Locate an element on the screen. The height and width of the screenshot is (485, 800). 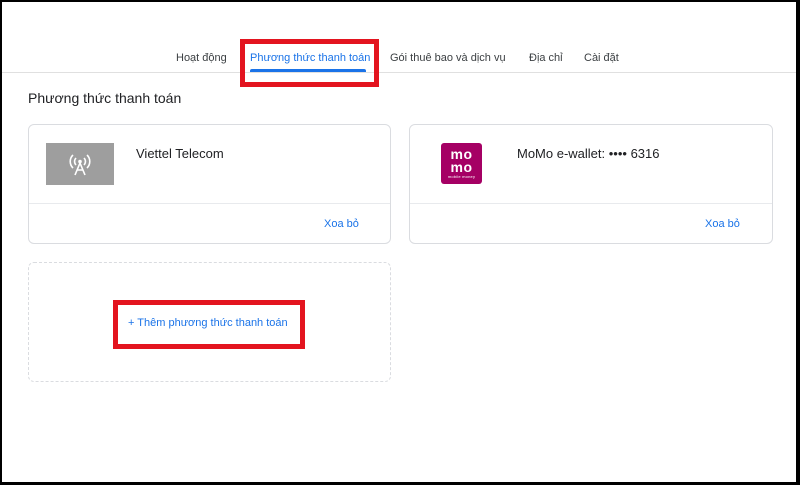
momo-logo-text: mo is located at coordinates (461, 167).